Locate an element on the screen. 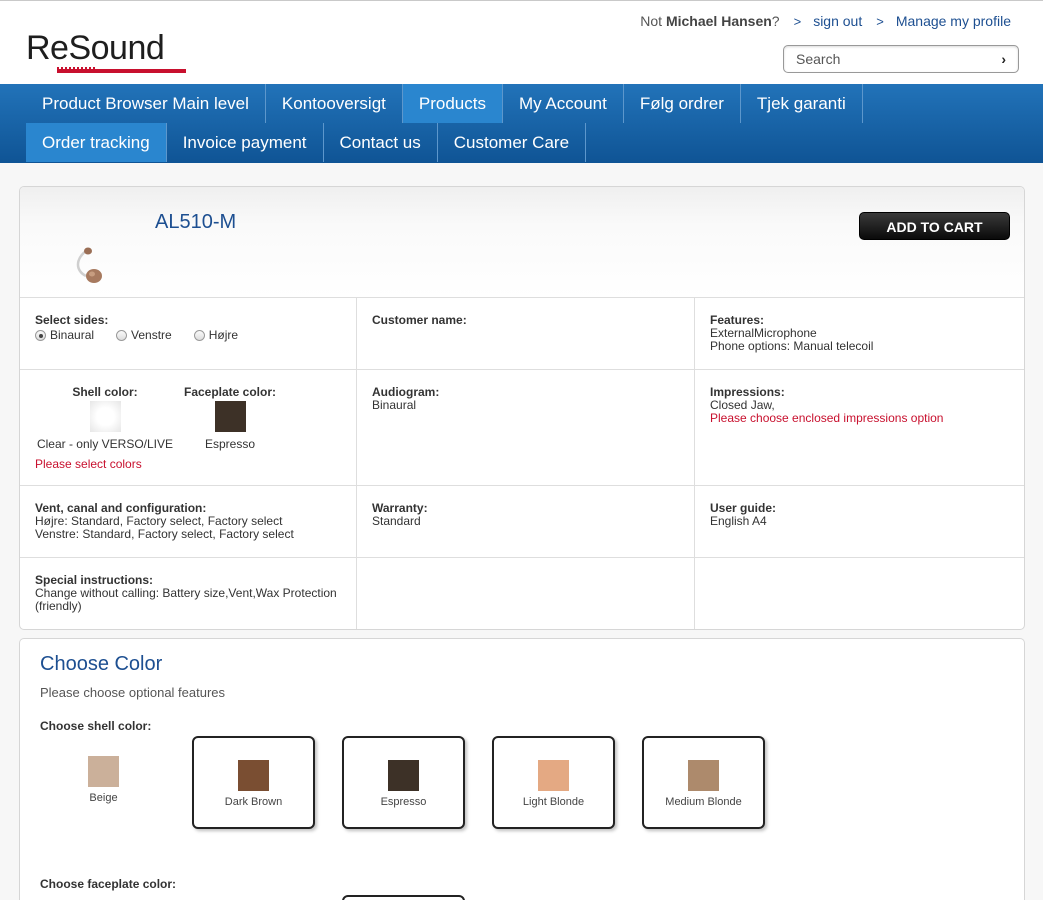  search-submit-icon: › is located at coordinates (1003, 59).